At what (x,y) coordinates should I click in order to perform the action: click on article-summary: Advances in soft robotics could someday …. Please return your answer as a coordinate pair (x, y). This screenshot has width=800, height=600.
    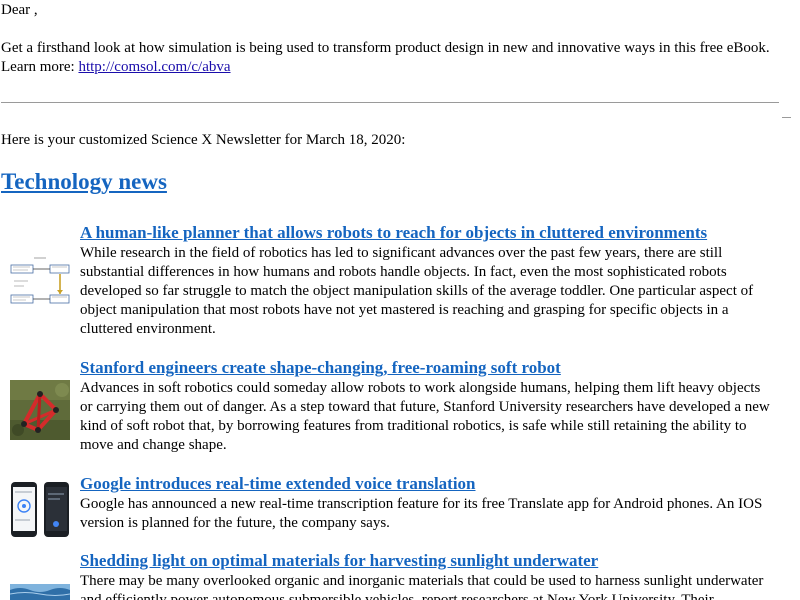
    Looking at the image, I should click on (425, 416).